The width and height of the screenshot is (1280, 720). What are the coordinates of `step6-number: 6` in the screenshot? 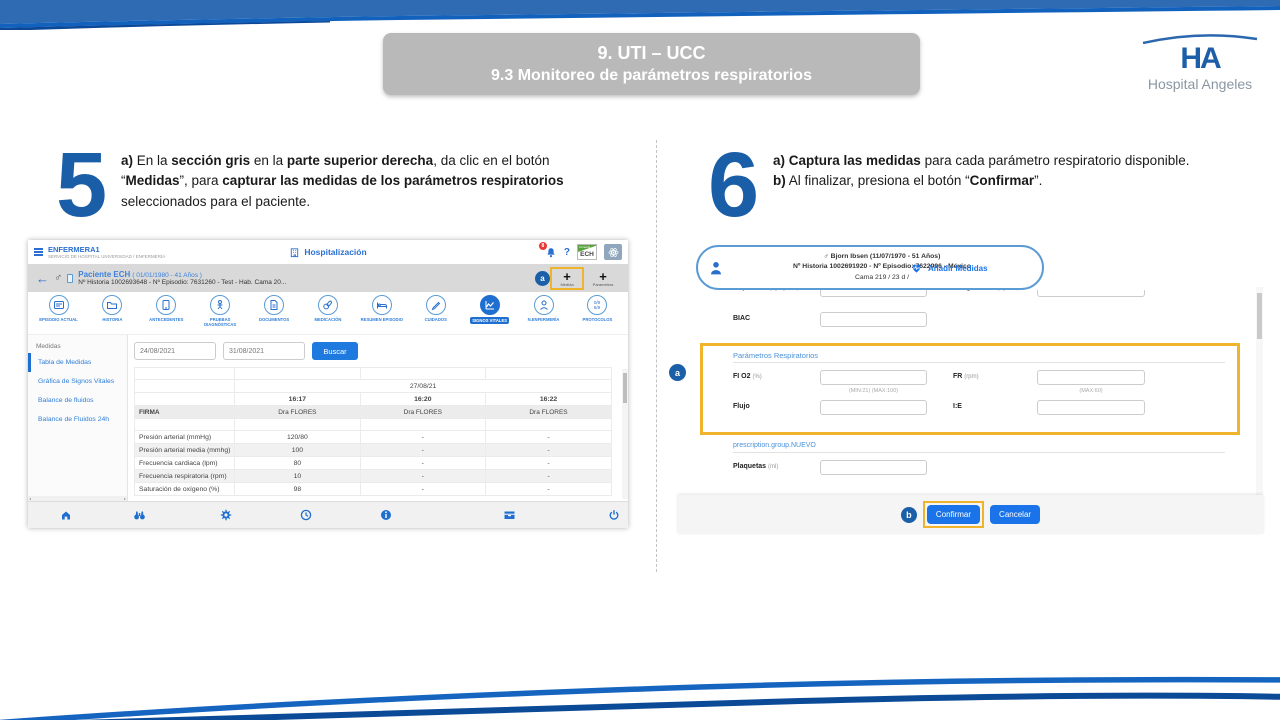 It's located at (734, 185).